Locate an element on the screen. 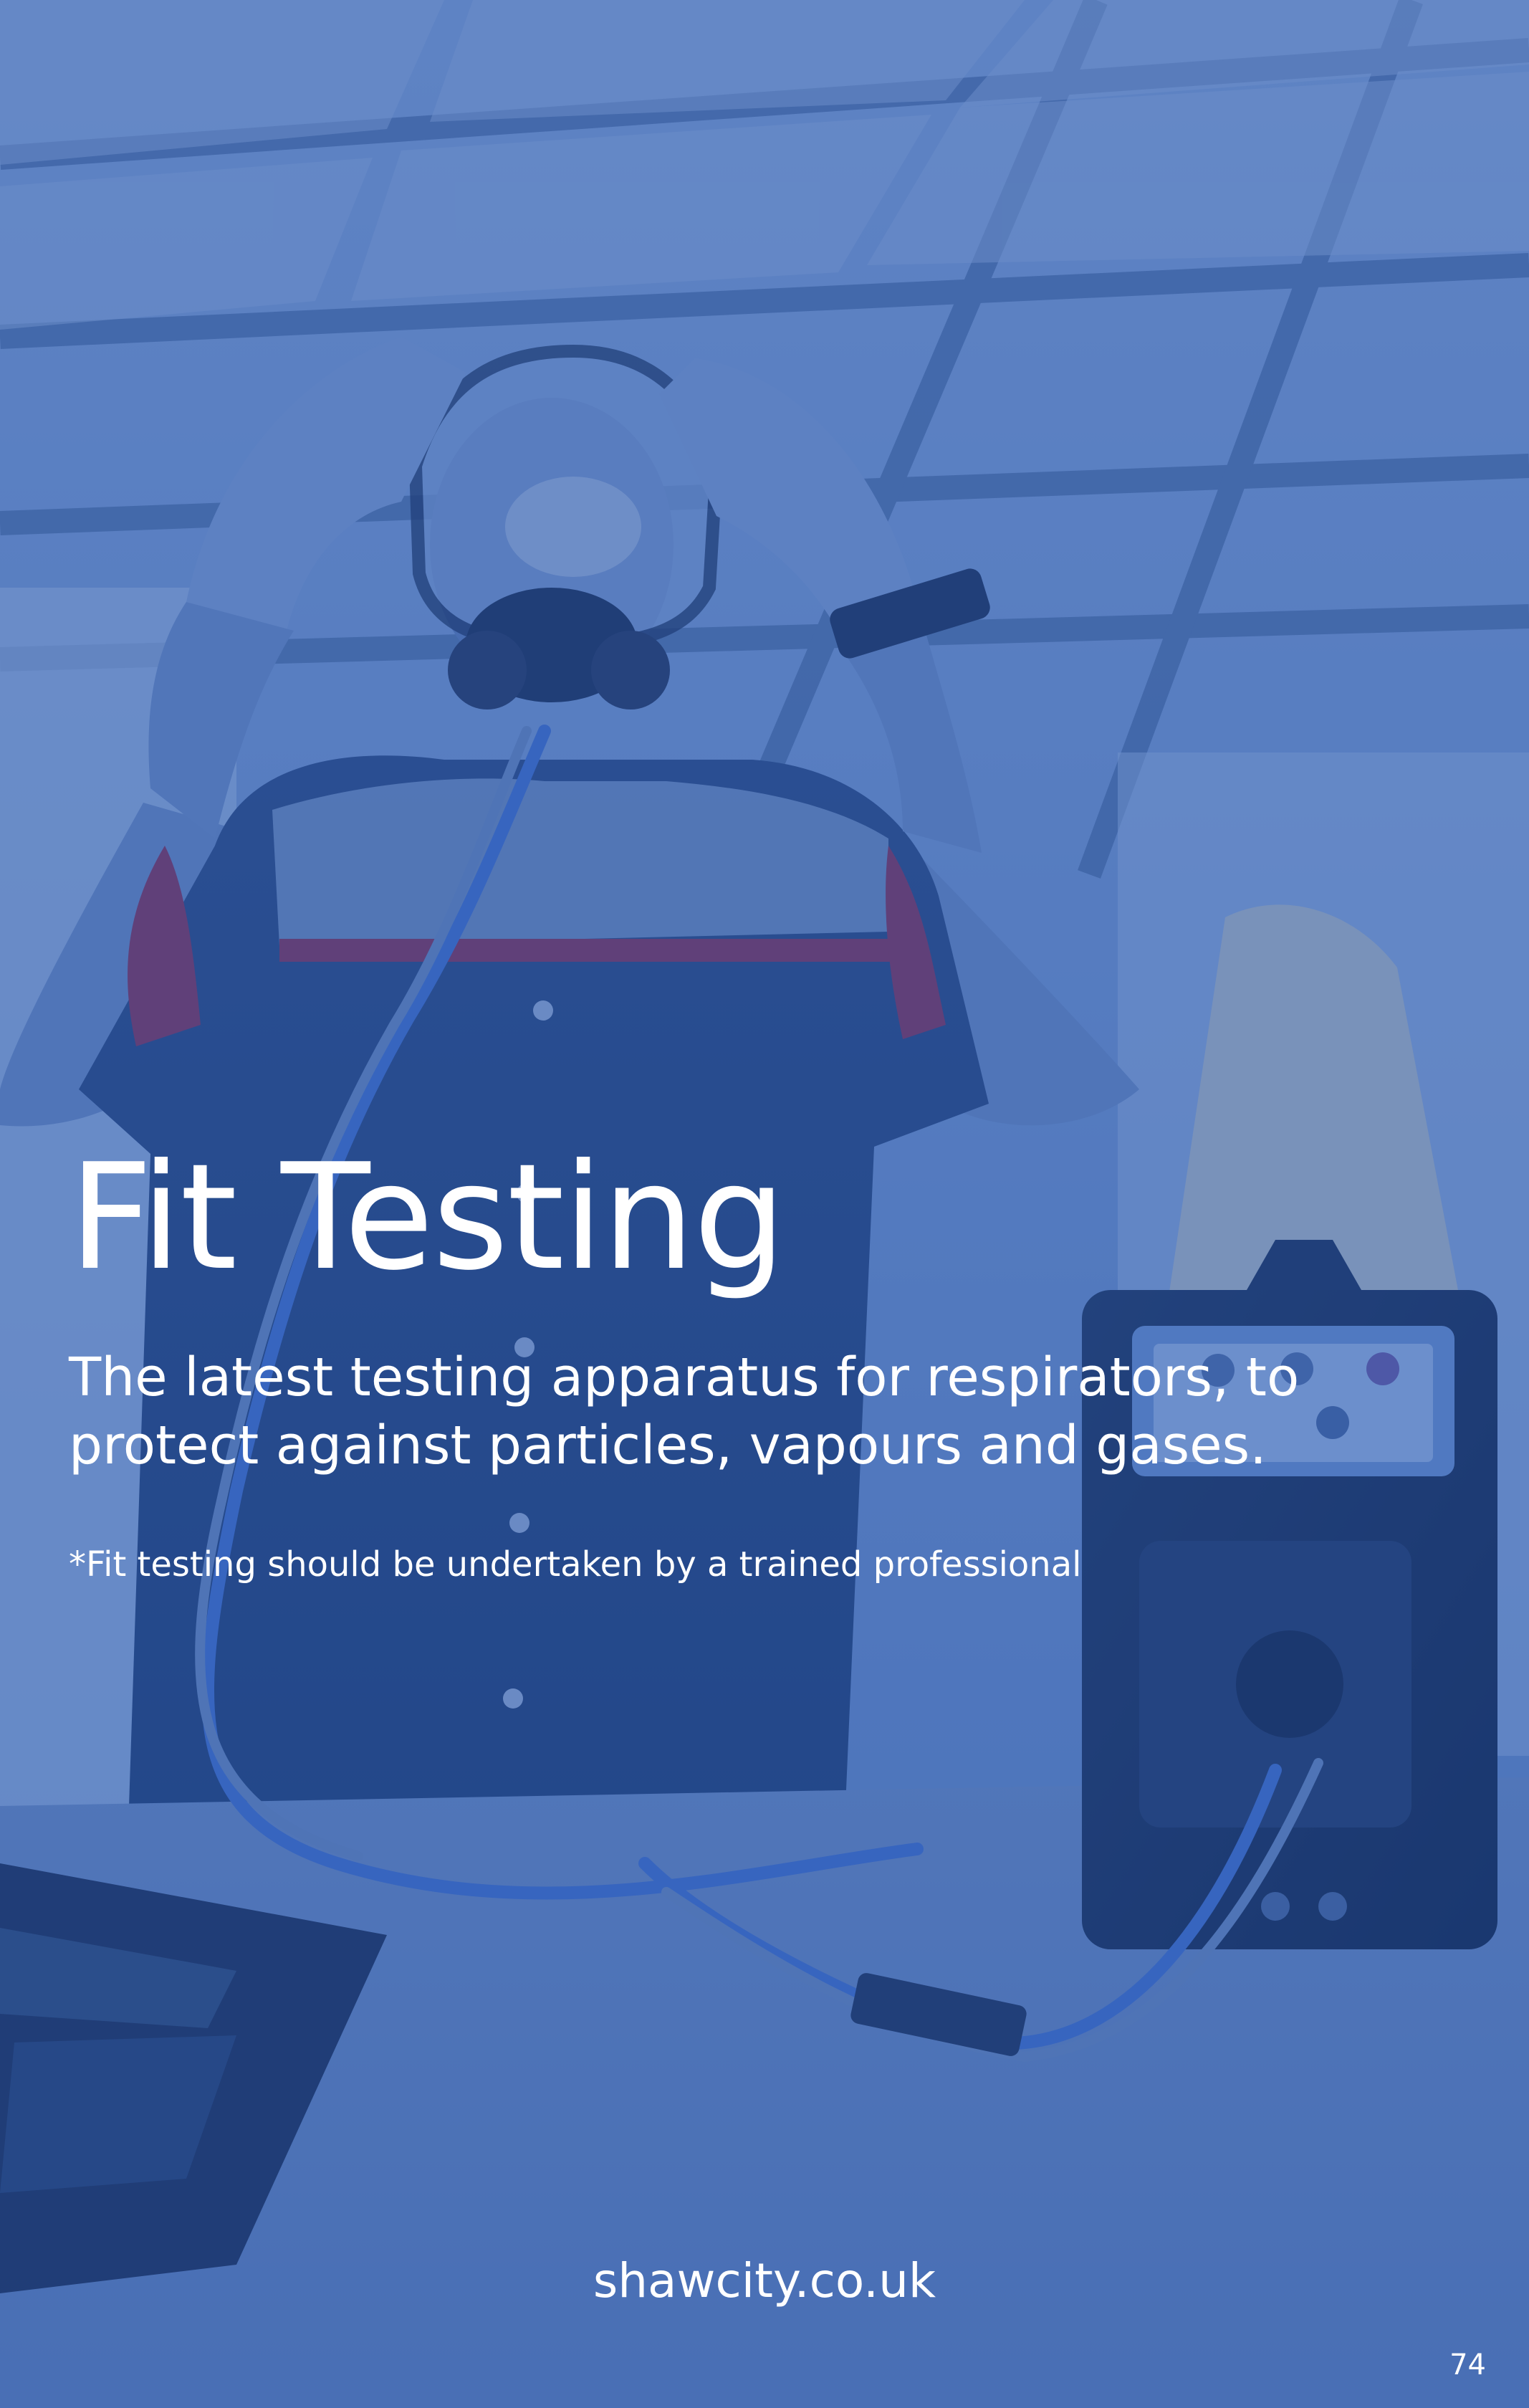 This screenshot has height=2408, width=1529. page-title: Fit Testing is located at coordinates (427, 1218).